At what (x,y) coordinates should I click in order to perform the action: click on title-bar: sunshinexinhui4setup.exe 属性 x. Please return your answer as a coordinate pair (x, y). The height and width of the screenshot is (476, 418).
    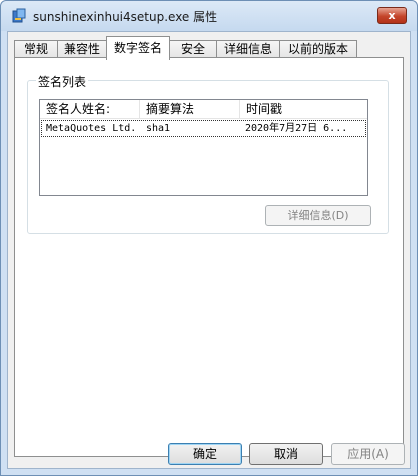
    Looking at the image, I should click on (209, 16).